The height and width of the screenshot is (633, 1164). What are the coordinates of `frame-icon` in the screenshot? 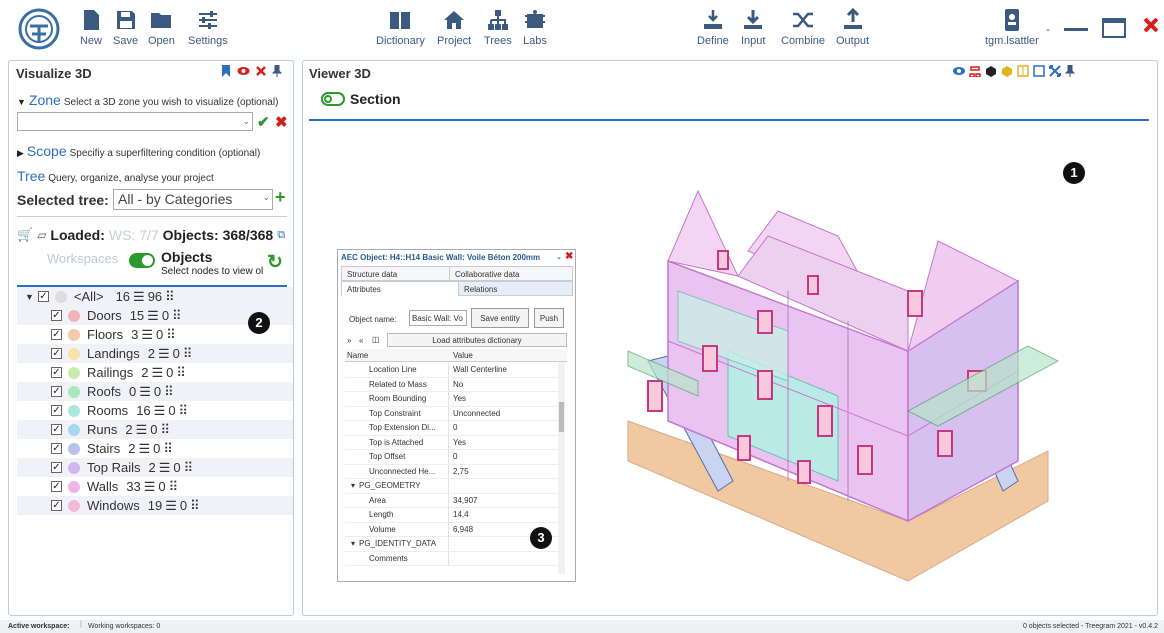 It's located at (1039, 71).